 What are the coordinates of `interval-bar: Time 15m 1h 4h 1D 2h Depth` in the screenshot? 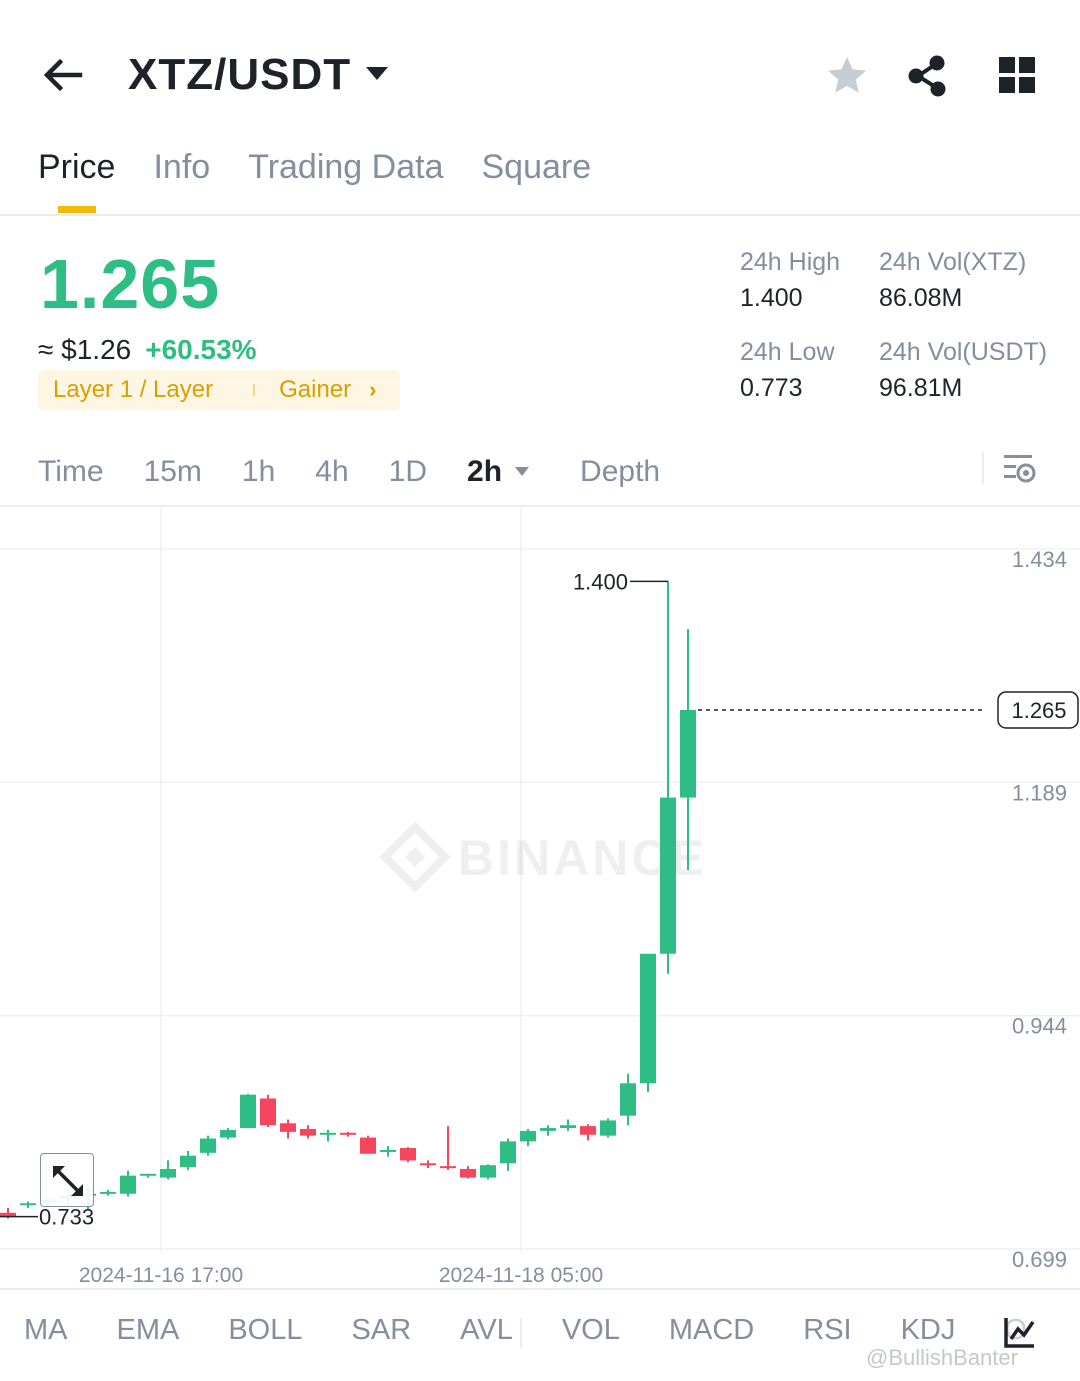 It's located at (369, 472).